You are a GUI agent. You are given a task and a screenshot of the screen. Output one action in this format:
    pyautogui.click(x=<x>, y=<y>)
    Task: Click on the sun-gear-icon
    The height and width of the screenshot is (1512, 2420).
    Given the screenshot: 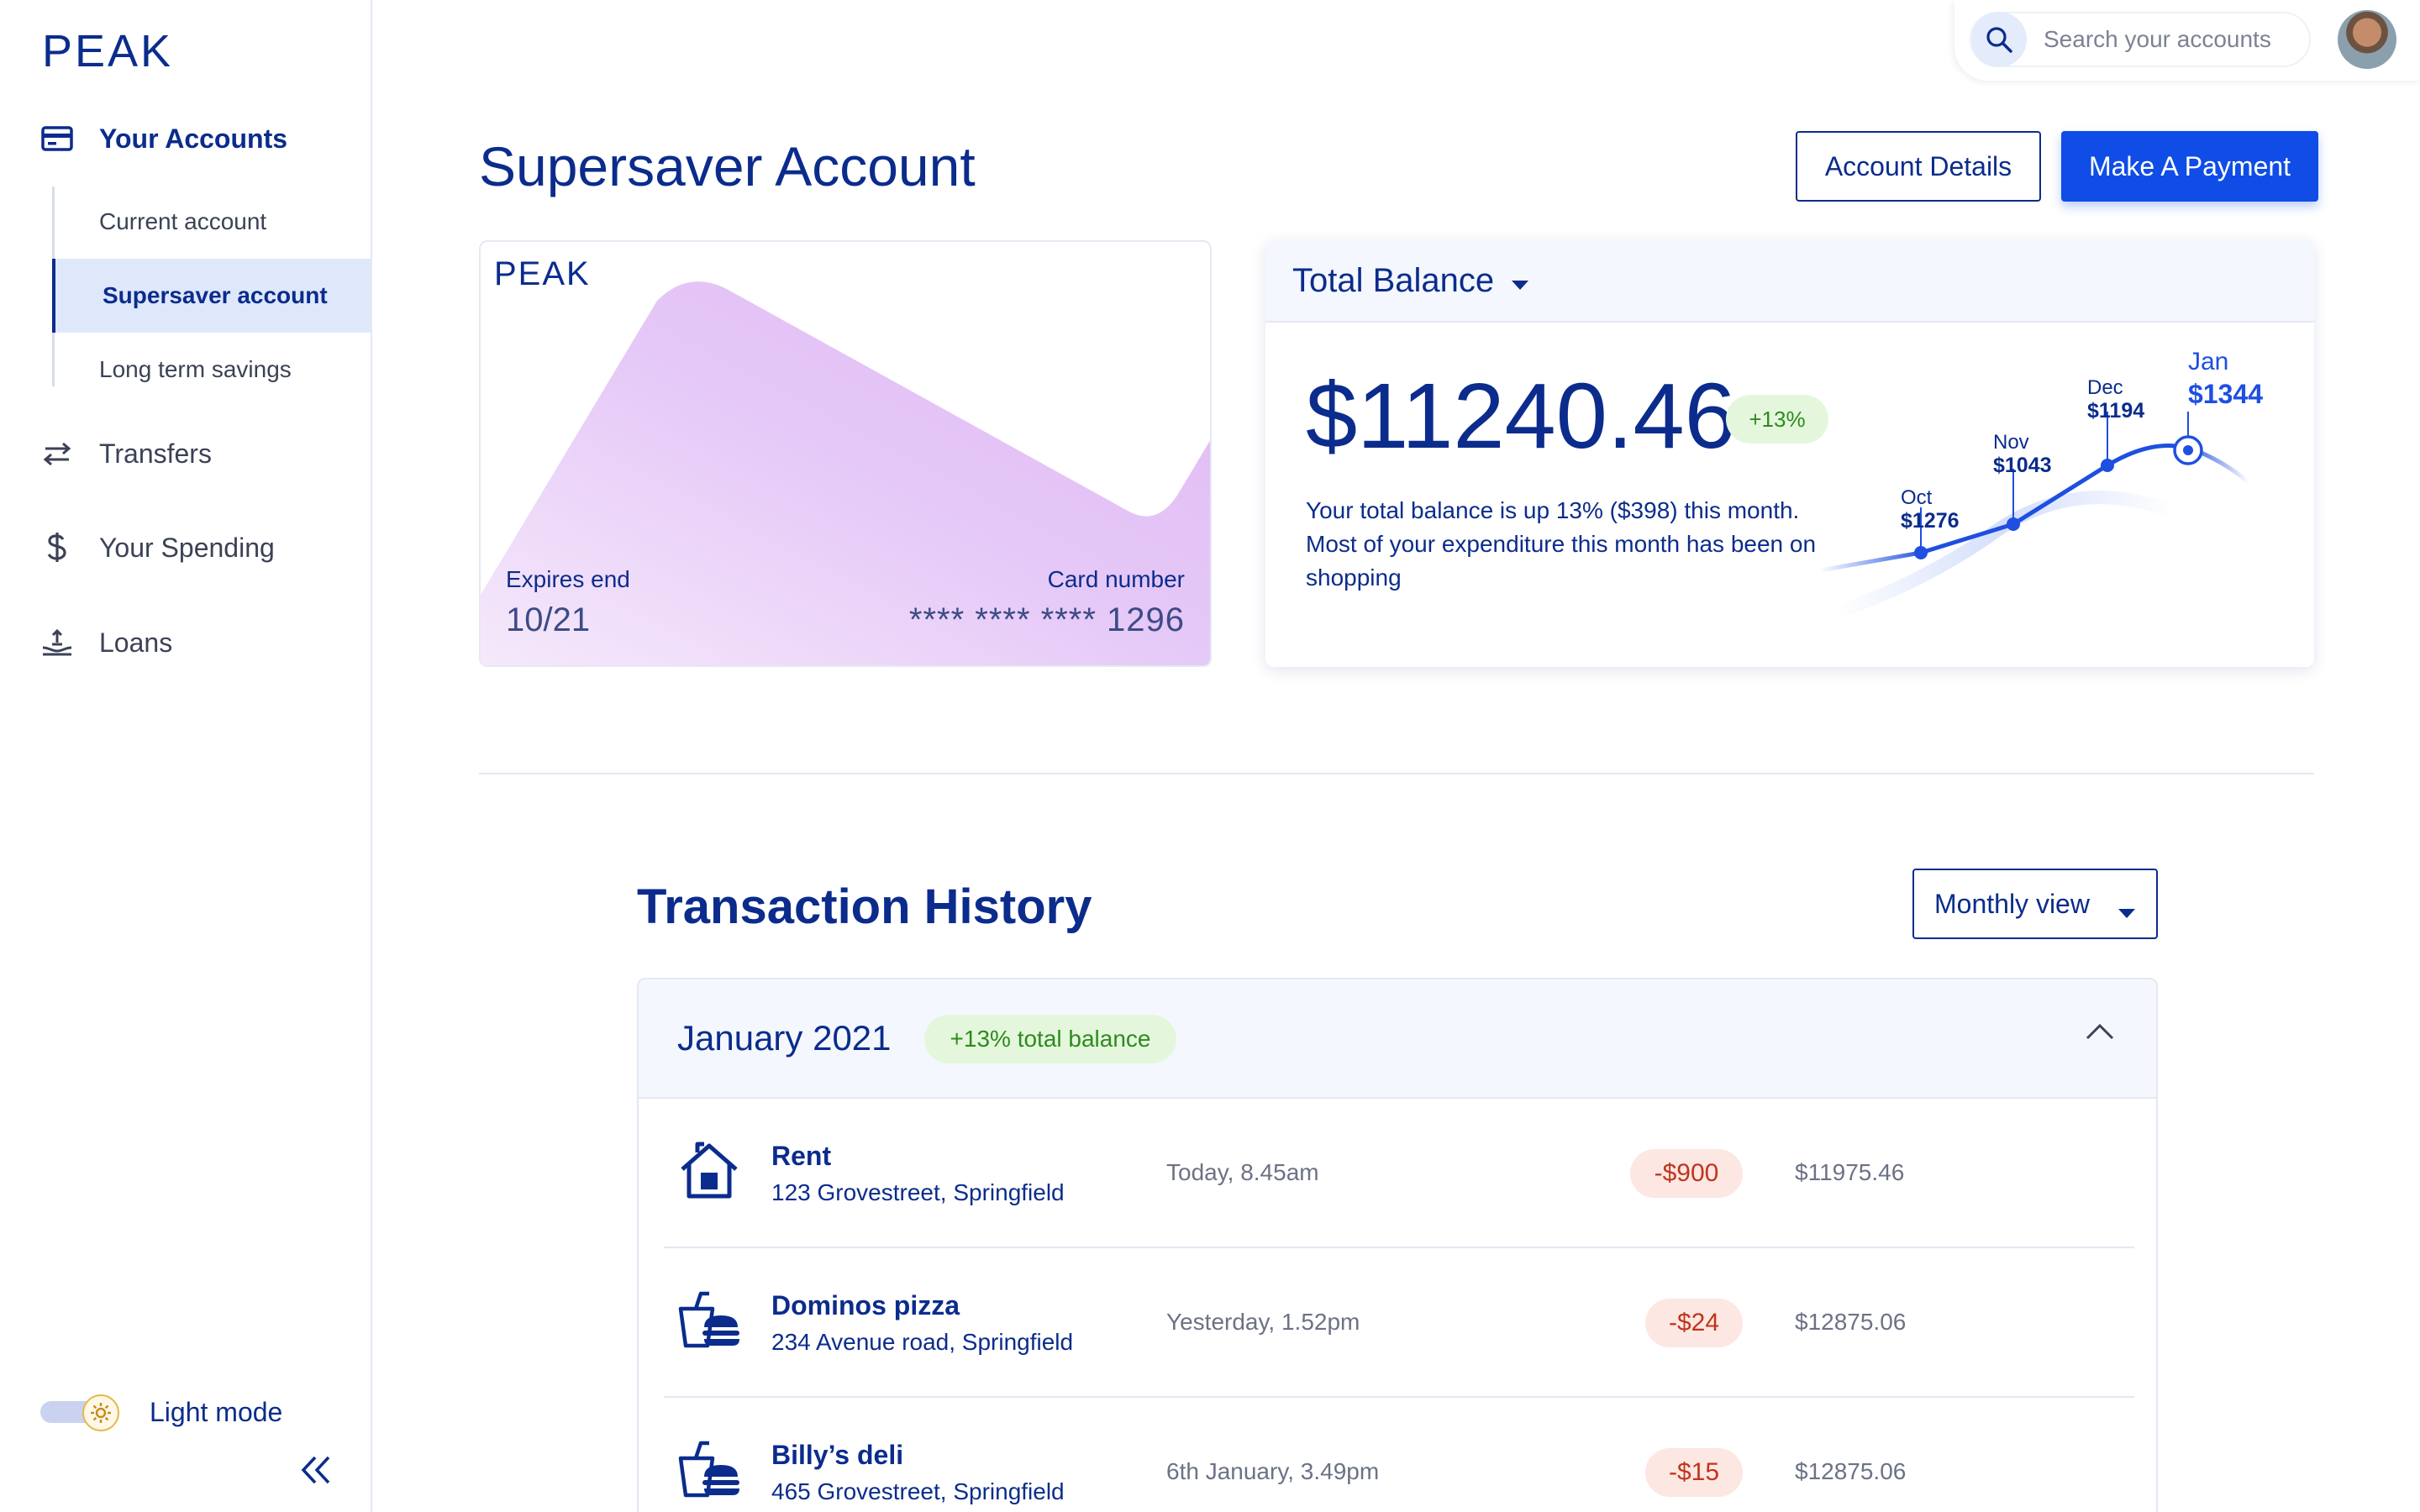 What is the action you would take?
    pyautogui.click(x=100, y=1412)
    